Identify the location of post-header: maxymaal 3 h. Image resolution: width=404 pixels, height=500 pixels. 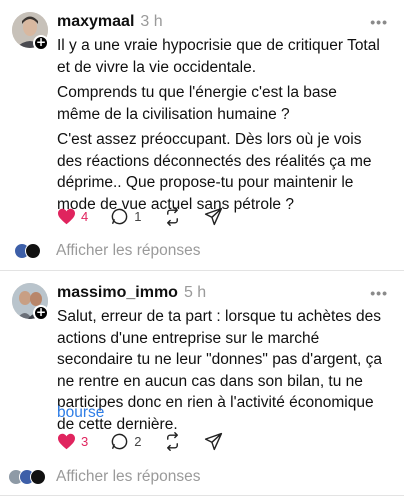
(110, 22).